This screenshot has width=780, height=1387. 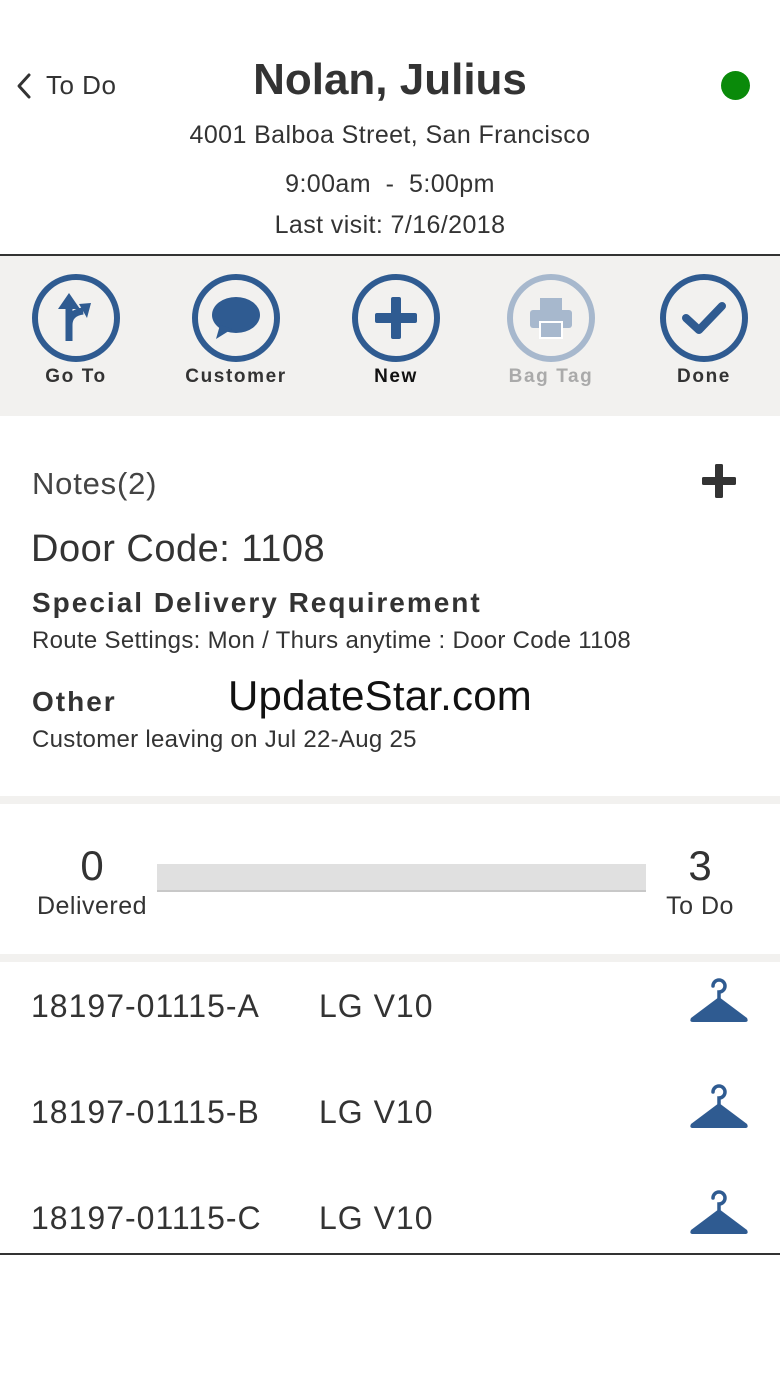 I want to click on delivery-progress: 0 Delivered 3 To Do, so click(x=390, y=879).